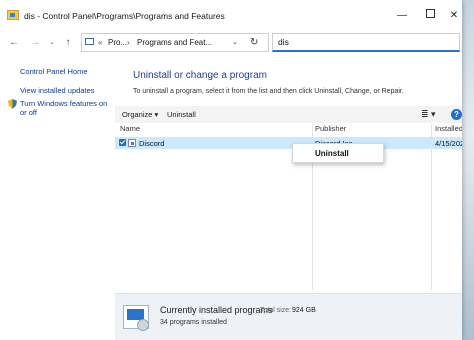 This screenshot has height=340, width=474. I want to click on search-input-value: dis, so click(283, 42).